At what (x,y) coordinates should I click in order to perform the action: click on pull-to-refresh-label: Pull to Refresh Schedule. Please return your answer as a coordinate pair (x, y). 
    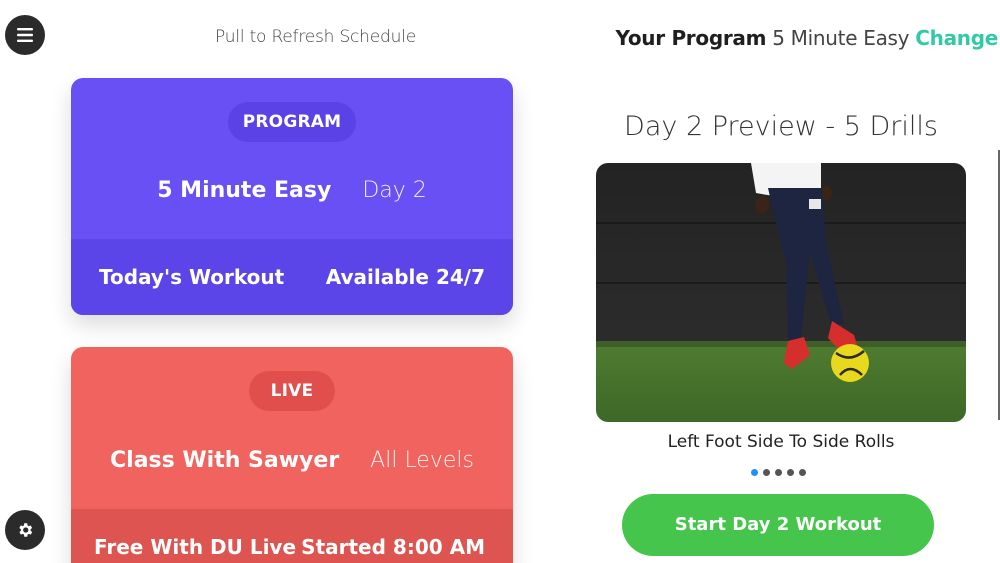
    Looking at the image, I should click on (315, 37).